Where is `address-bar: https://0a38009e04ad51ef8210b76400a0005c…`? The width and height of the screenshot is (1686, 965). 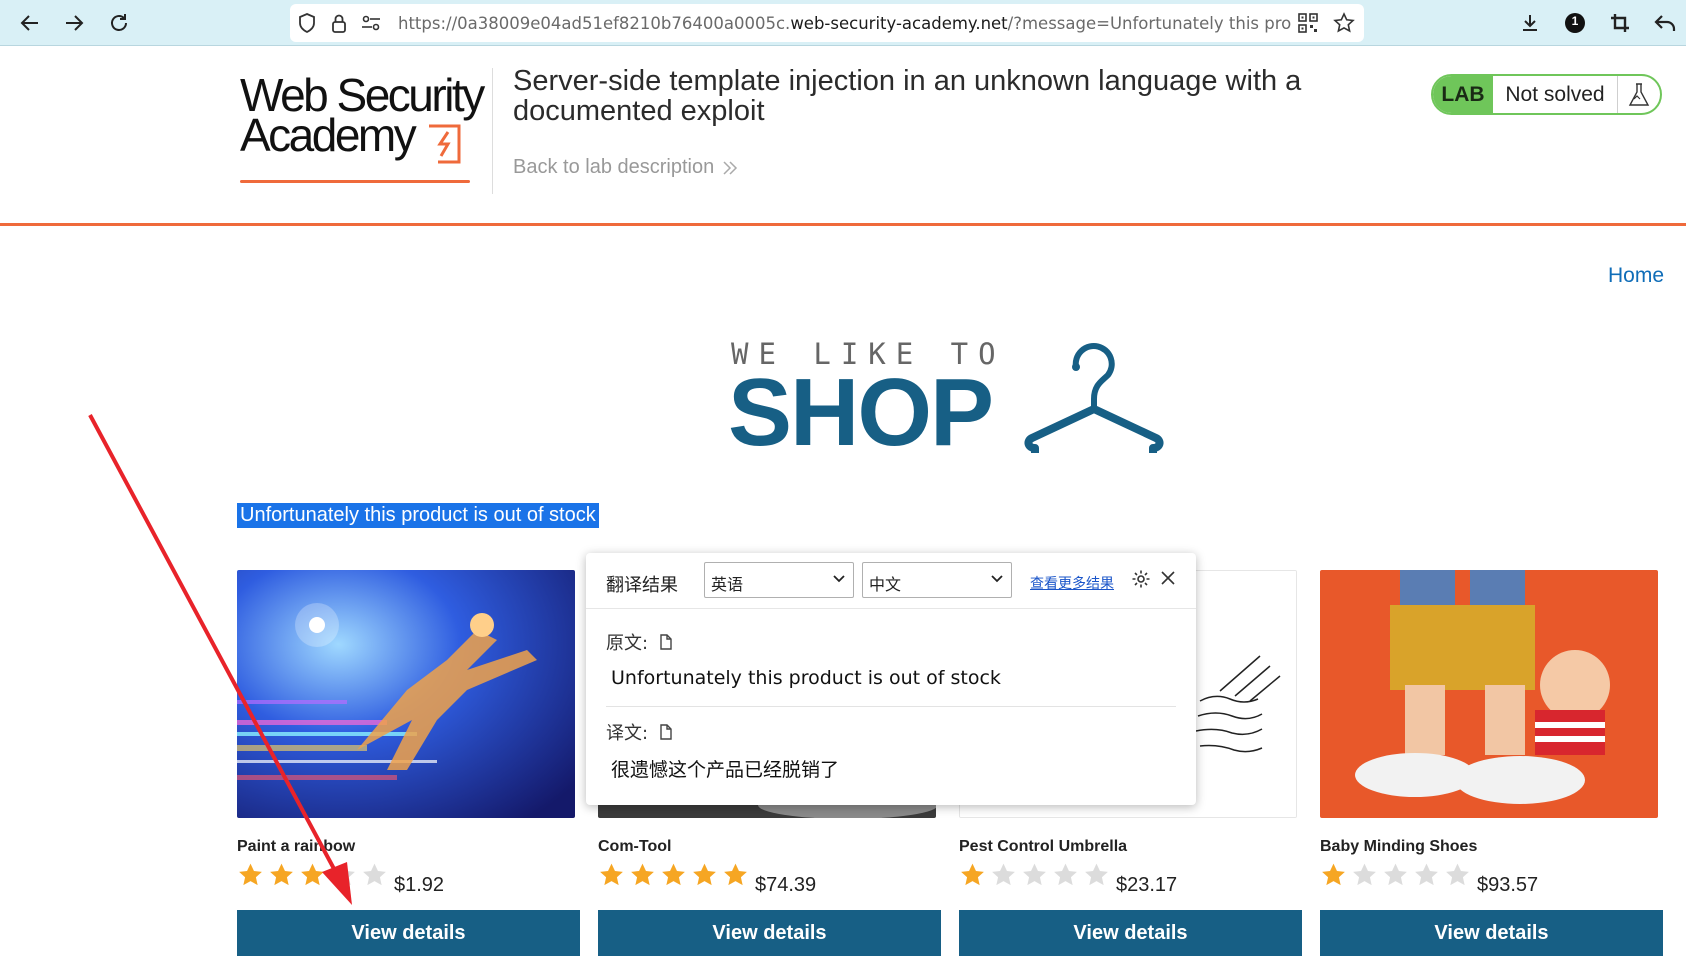
address-bar: https://0a38009e04ad51ef8210b76400a0005c… is located at coordinates (827, 23).